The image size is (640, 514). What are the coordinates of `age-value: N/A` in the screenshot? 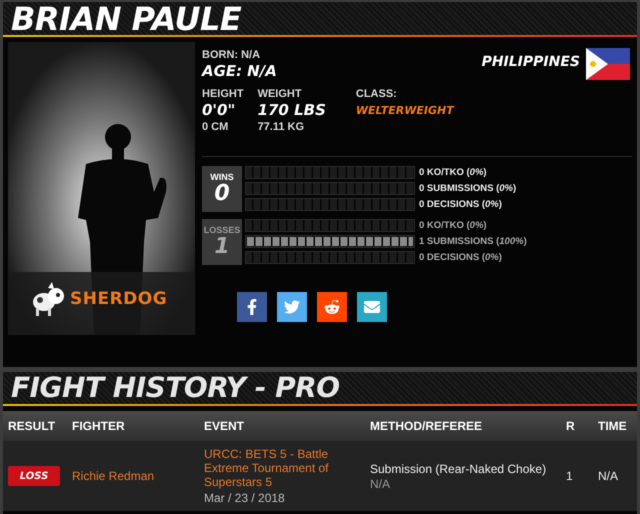 It's located at (262, 71).